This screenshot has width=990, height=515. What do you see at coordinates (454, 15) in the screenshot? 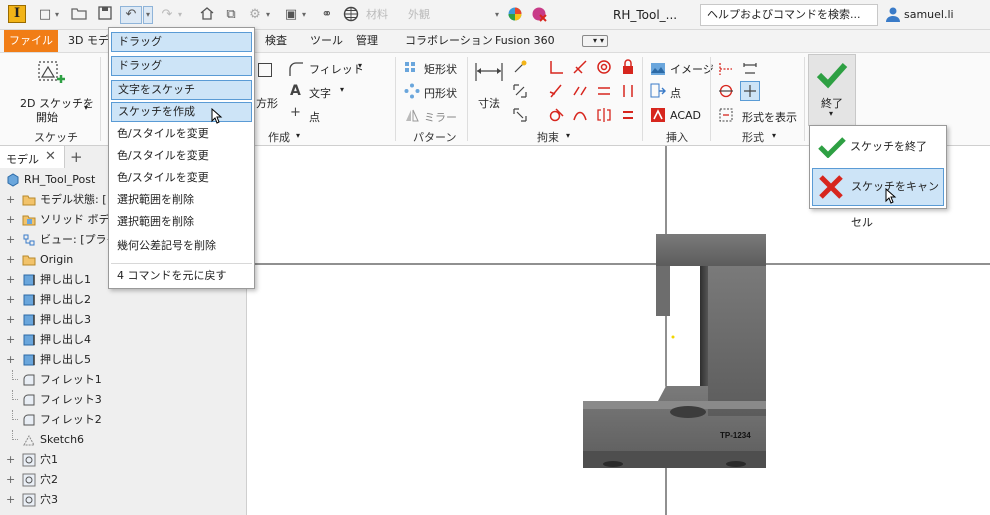
I see `appearance-field: 外観` at bounding box center [454, 15].